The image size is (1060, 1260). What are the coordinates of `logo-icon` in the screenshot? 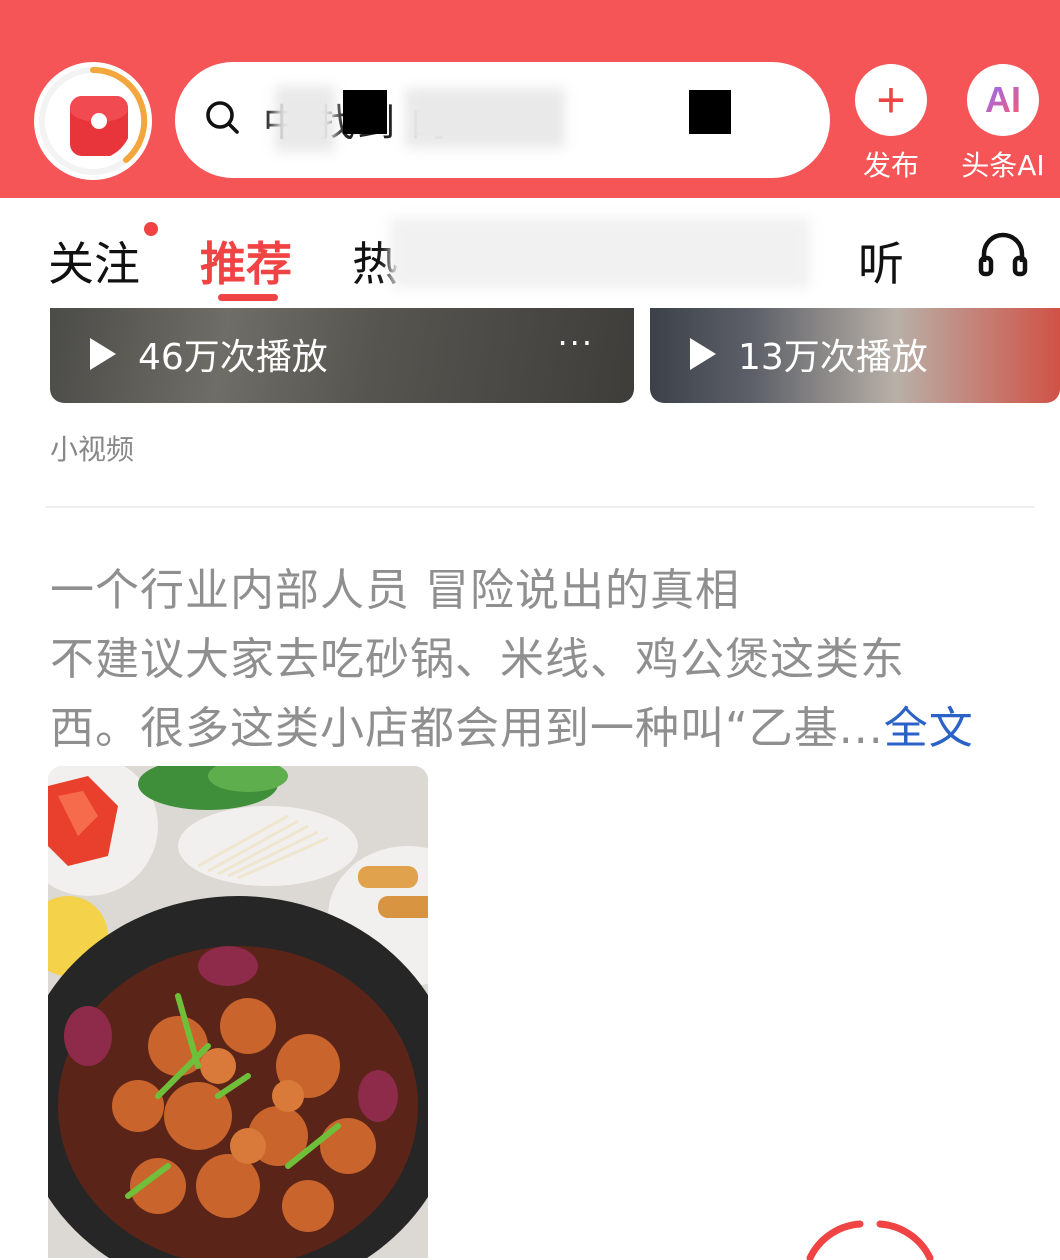 It's located at (93, 121).